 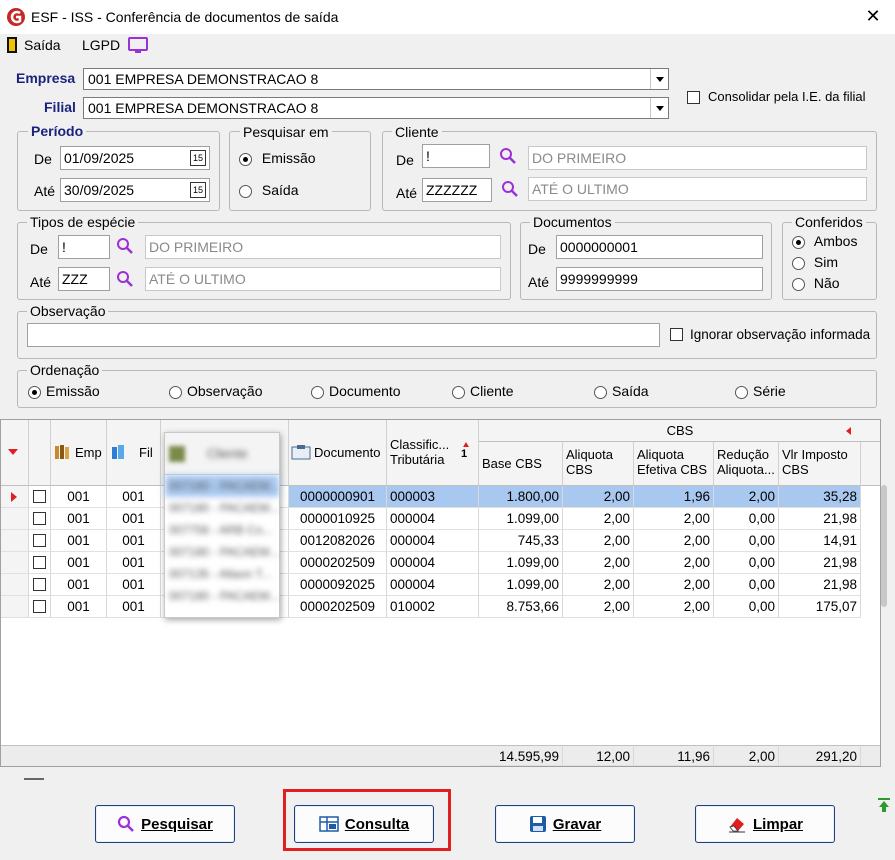 I want to click on ordenacao-cliente: Cliente, so click(x=483, y=391).